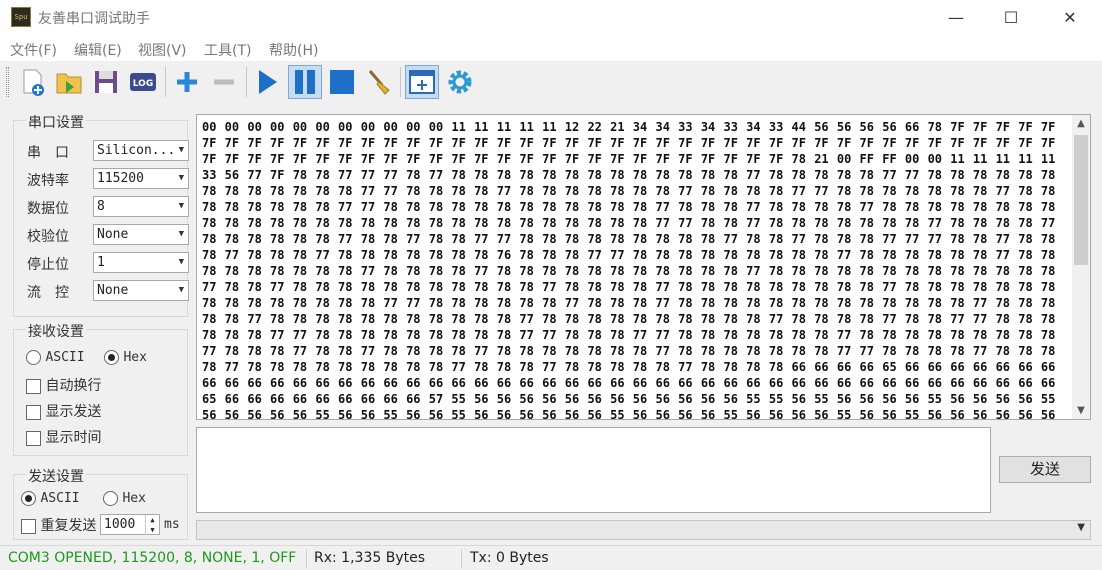 The image size is (1102, 570). What do you see at coordinates (551, 17) in the screenshot?
I see `title-bar: Spu 友善串口调试助手 — ☐ ✕` at bounding box center [551, 17].